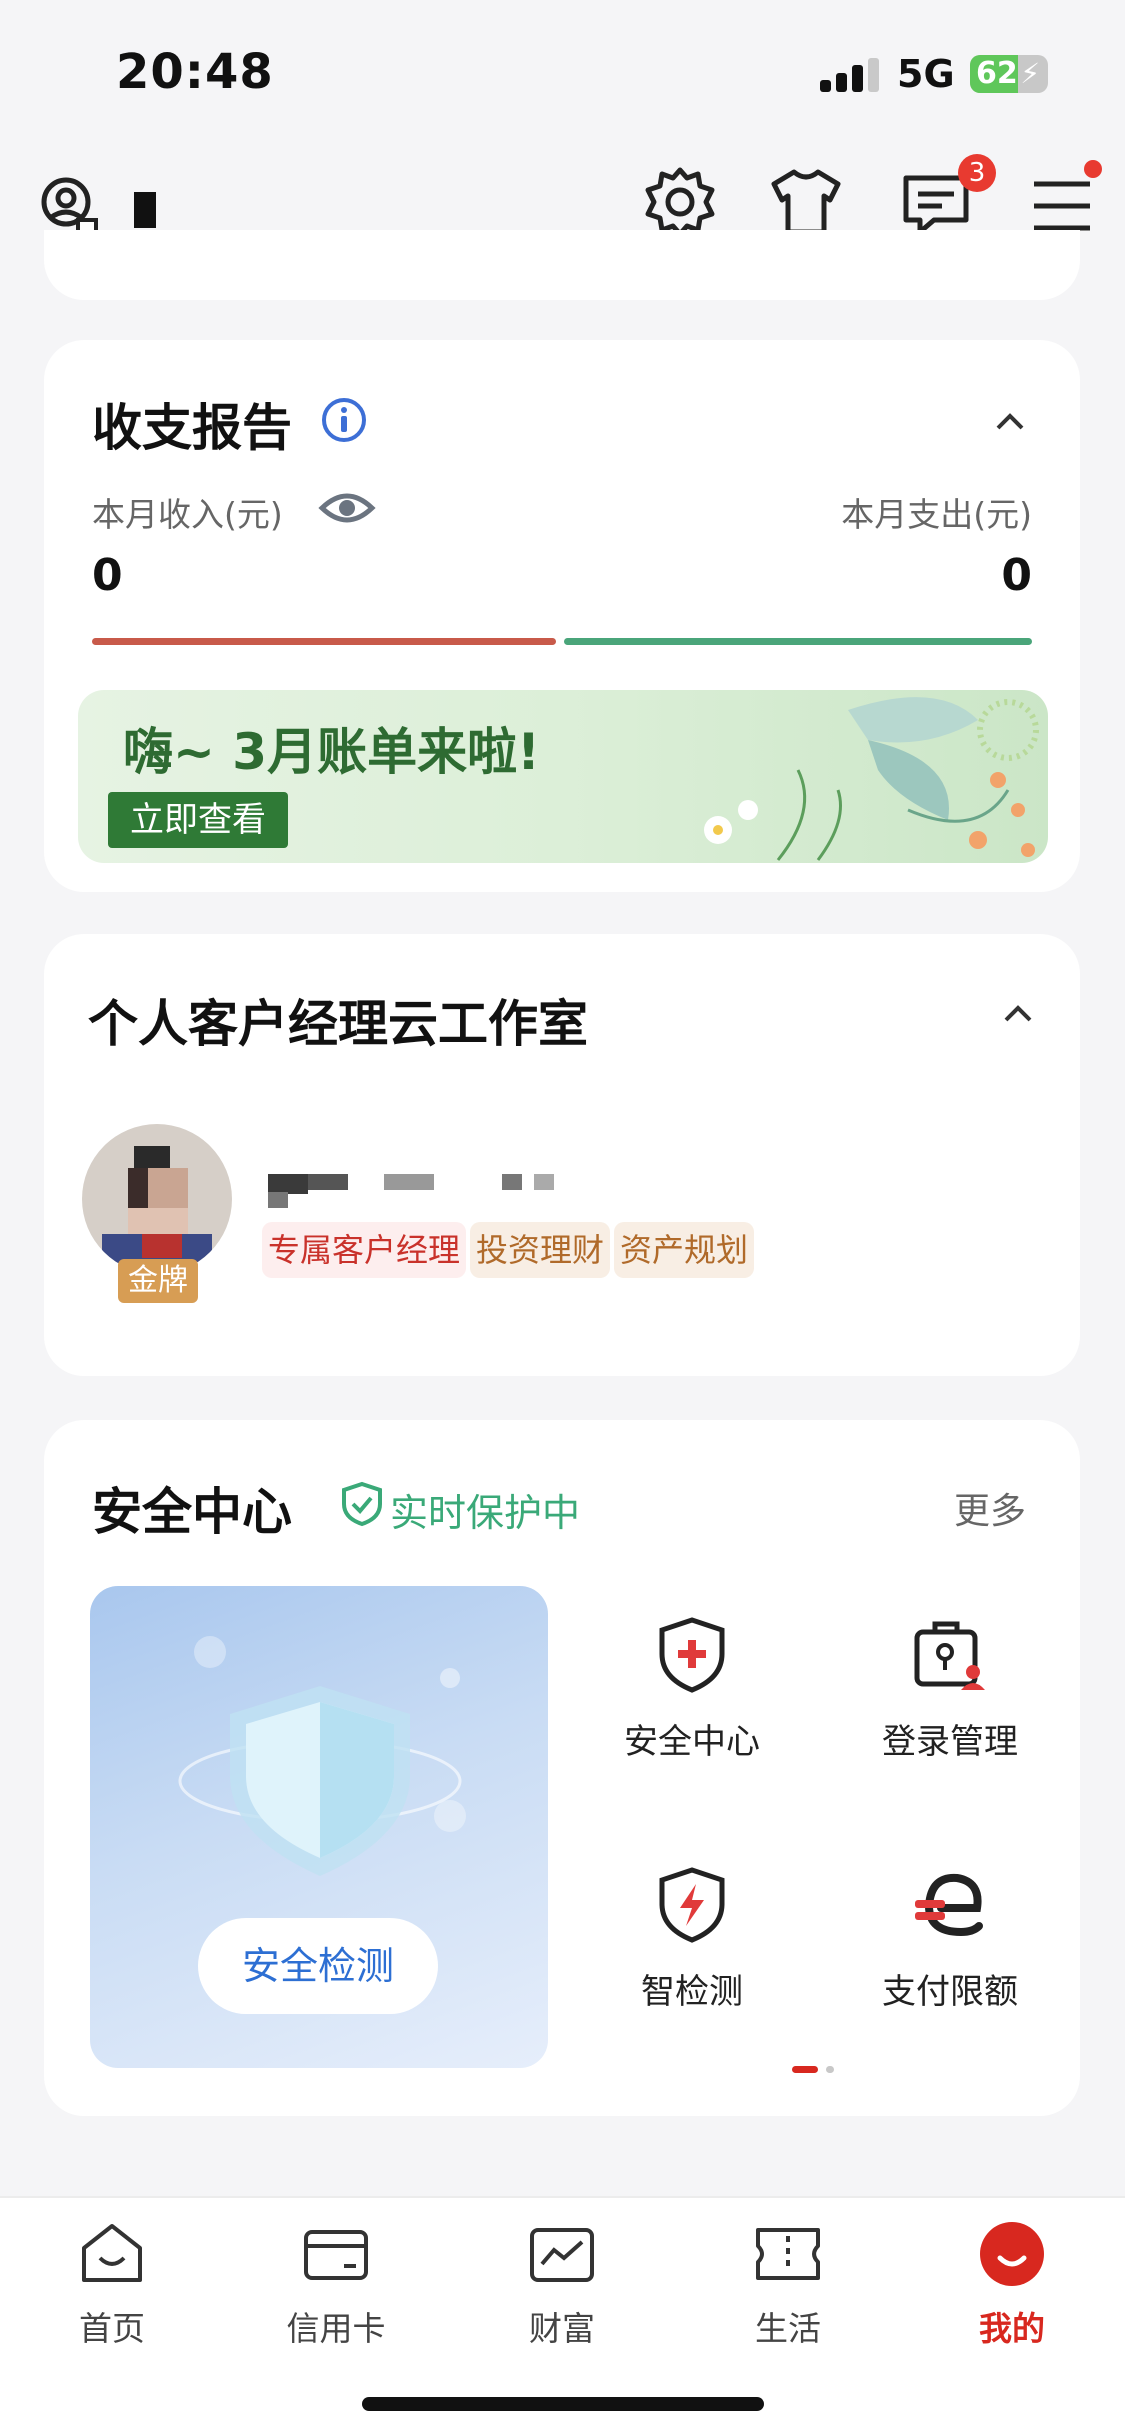 This screenshot has height=2435, width=1125. I want to click on profile-icon, so click(1012, 2254).